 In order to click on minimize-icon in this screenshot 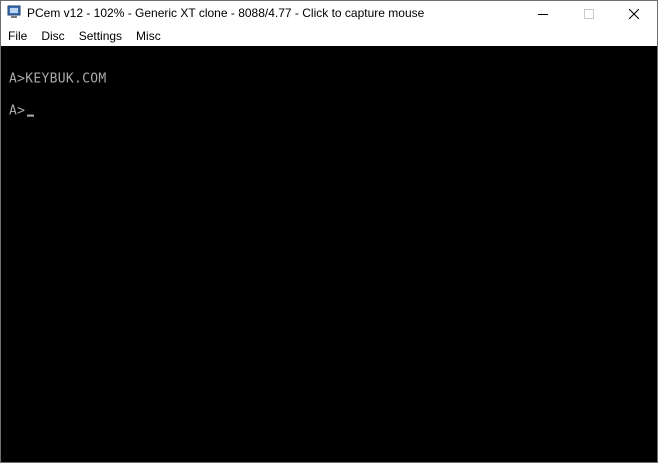, I will do `click(543, 14)`.